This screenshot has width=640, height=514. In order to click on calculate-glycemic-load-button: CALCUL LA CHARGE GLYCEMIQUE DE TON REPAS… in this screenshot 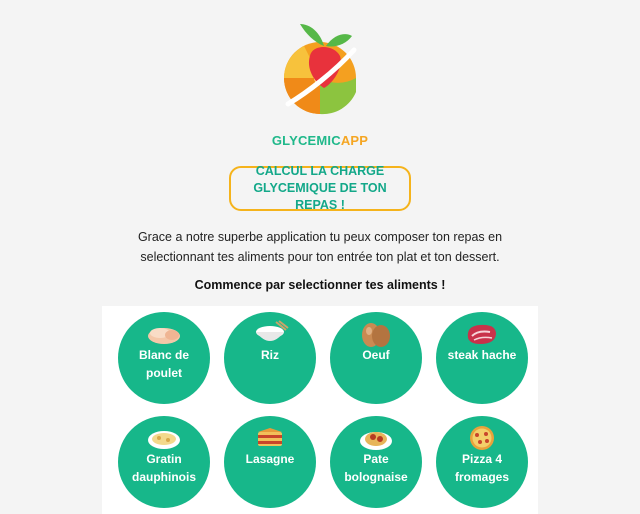, I will do `click(320, 188)`.